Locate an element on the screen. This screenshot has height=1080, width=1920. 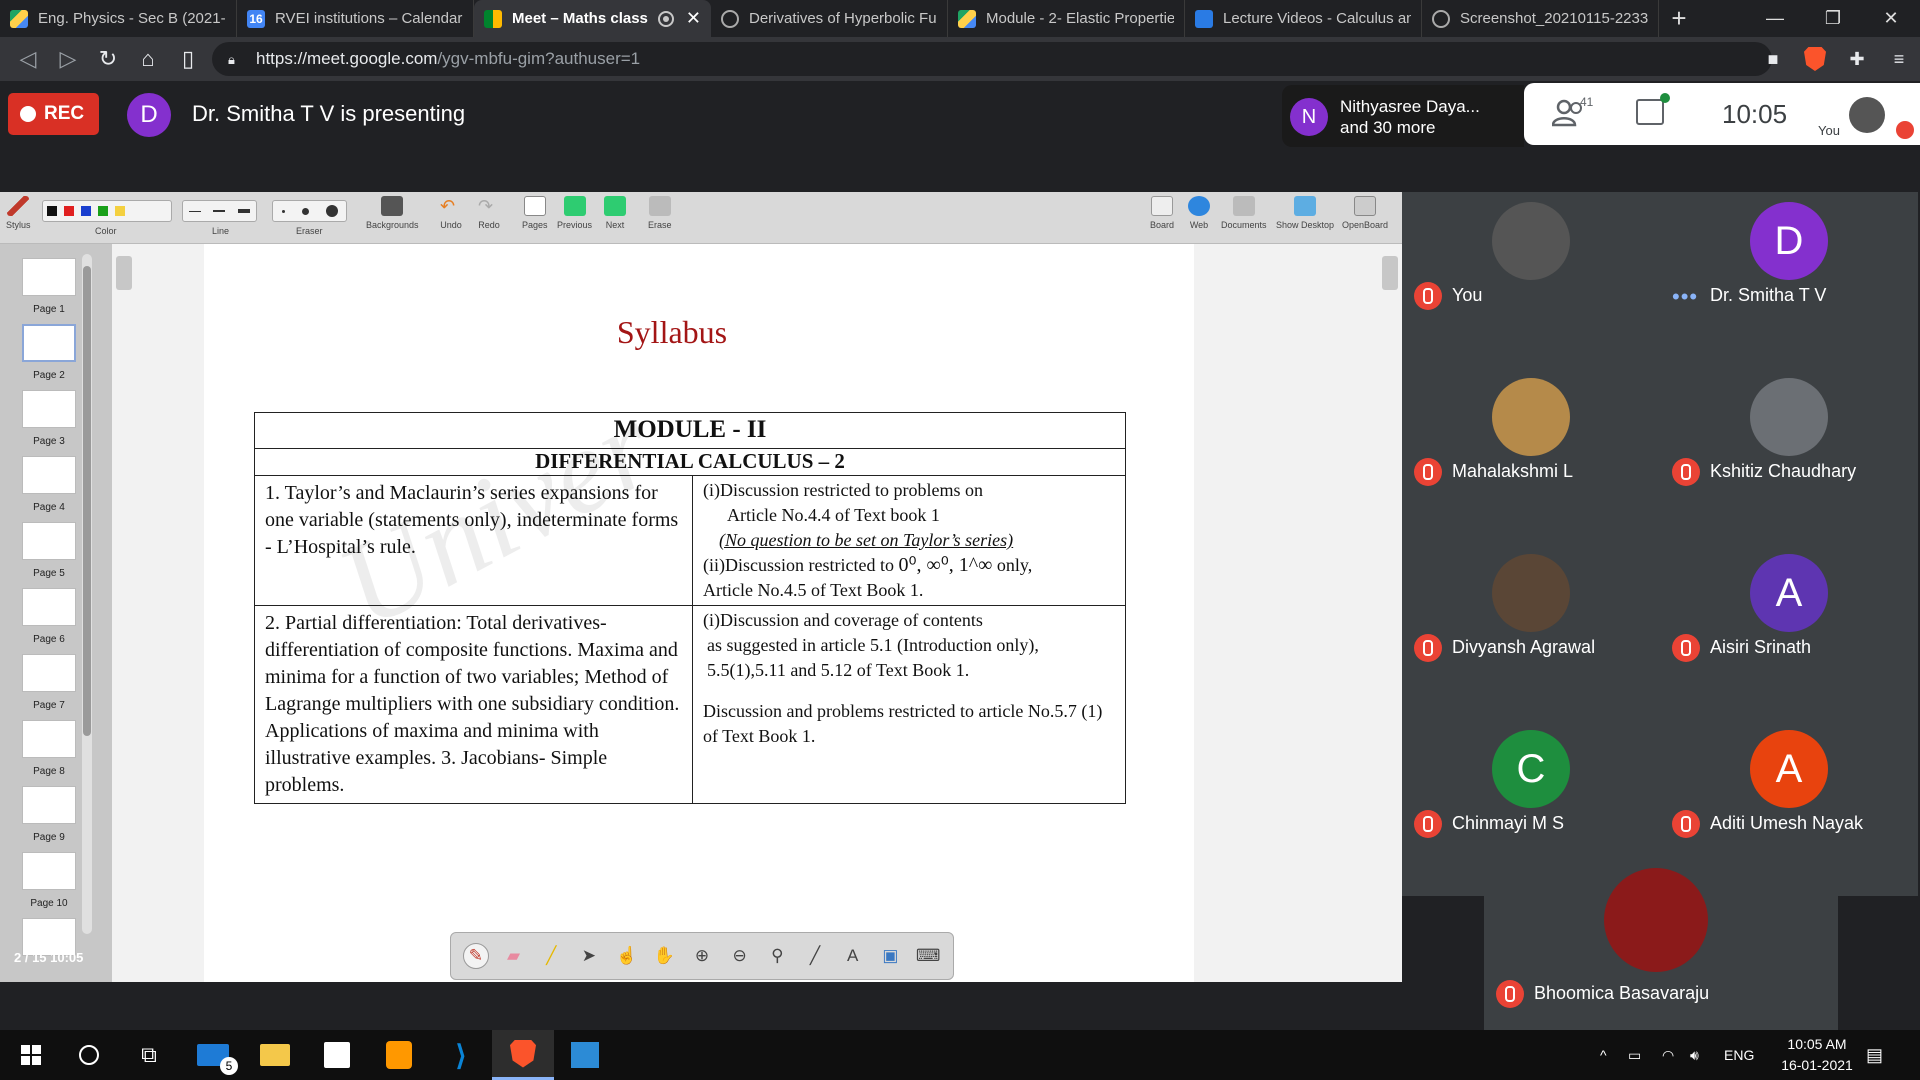
join-notification: N Nithyasree Daya... and 30 more is located at coordinates (1403, 116).